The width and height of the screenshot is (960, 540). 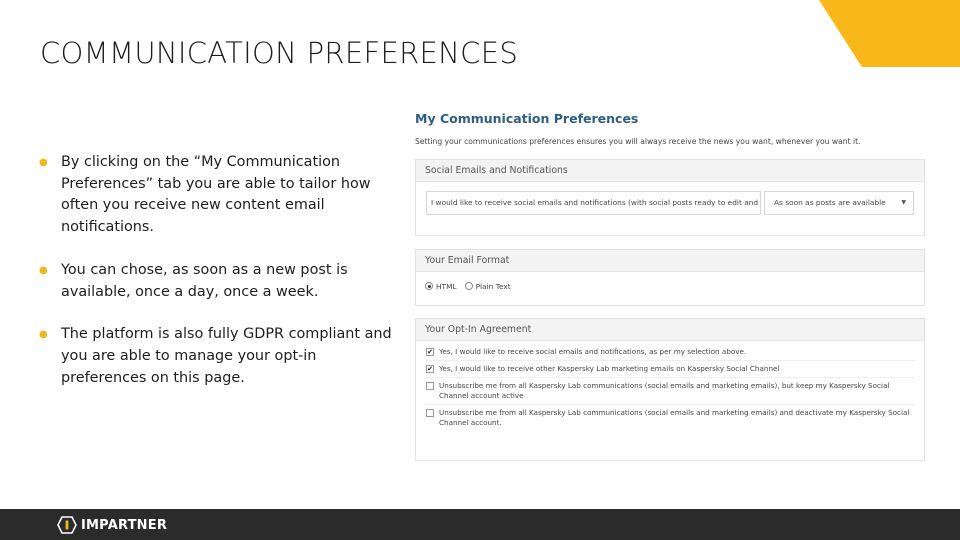 I want to click on impartner-logo: IMPARTNER, so click(x=112, y=525).